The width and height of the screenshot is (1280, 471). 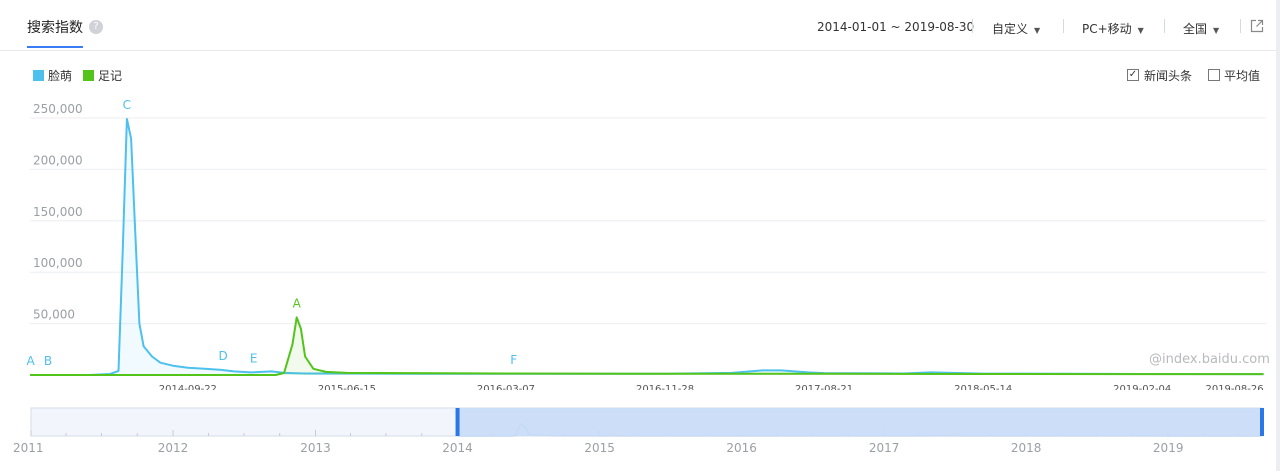 I want to click on help-icon: ?, so click(x=96, y=27).